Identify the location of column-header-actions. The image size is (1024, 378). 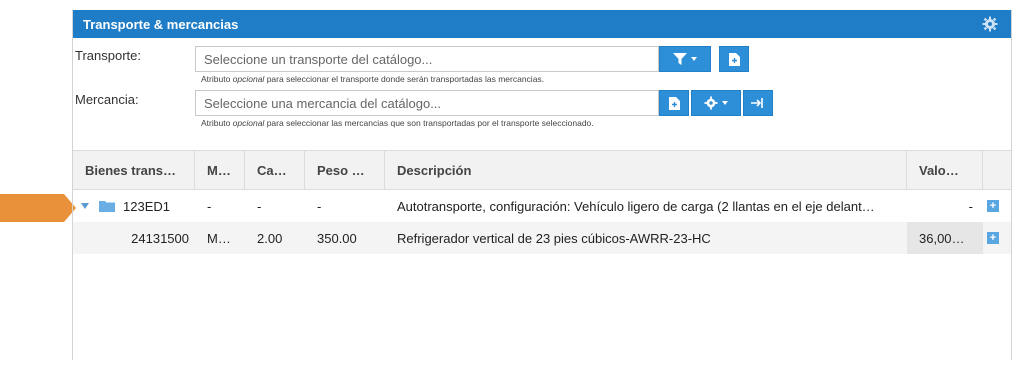
(997, 170).